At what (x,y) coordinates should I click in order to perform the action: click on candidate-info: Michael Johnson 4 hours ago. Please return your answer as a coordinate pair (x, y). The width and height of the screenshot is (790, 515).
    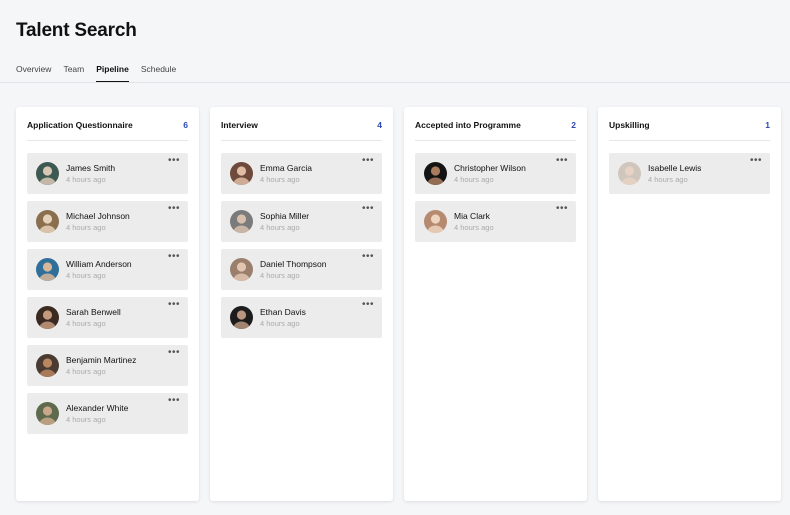
    Looking at the image, I should click on (98, 222).